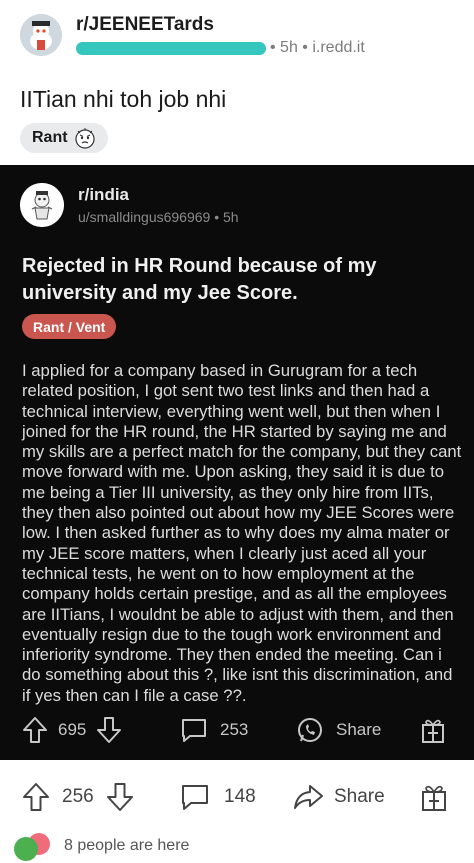 Image resolution: width=474 pixels, height=863 pixels. Describe the element at coordinates (85, 138) in the screenshot. I see `angry-face-icon` at that location.